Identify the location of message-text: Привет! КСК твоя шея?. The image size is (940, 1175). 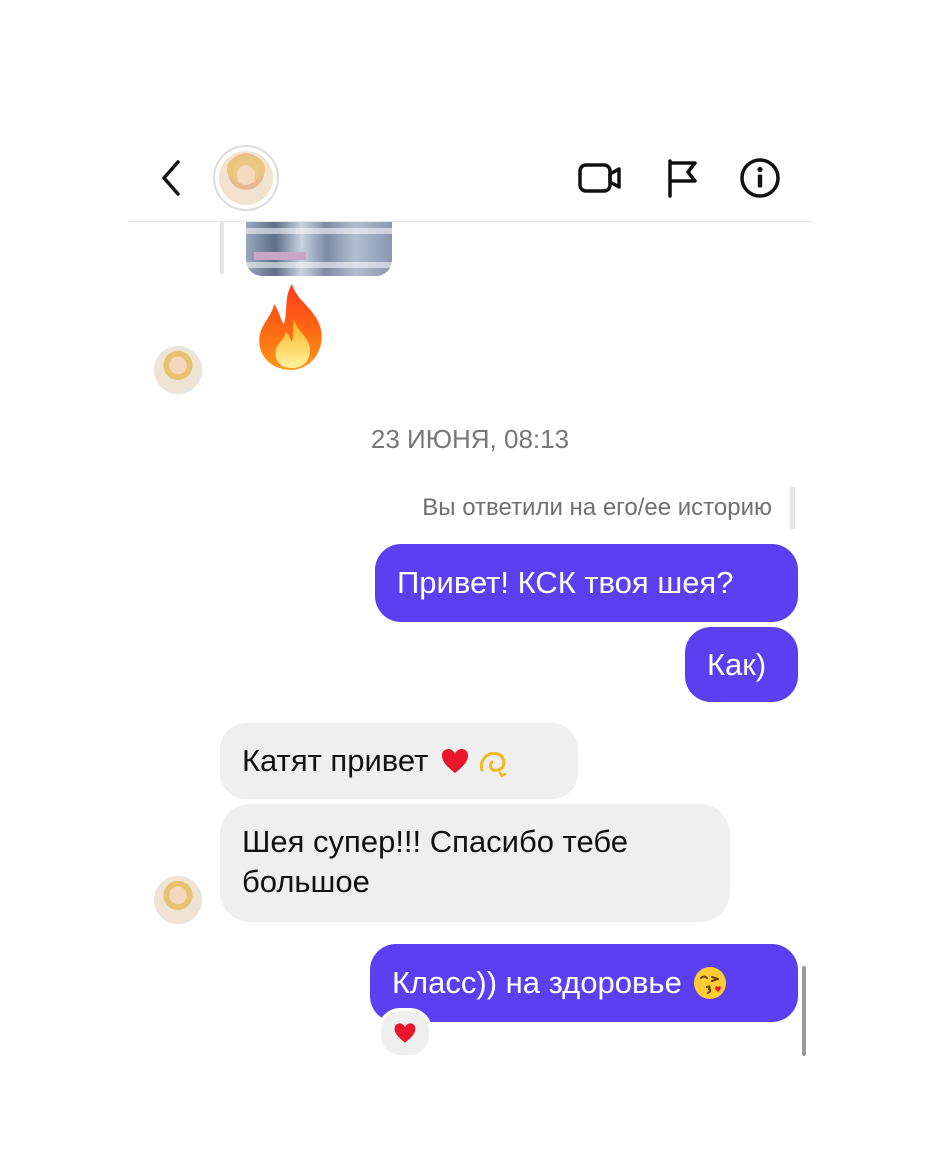
(565, 582).